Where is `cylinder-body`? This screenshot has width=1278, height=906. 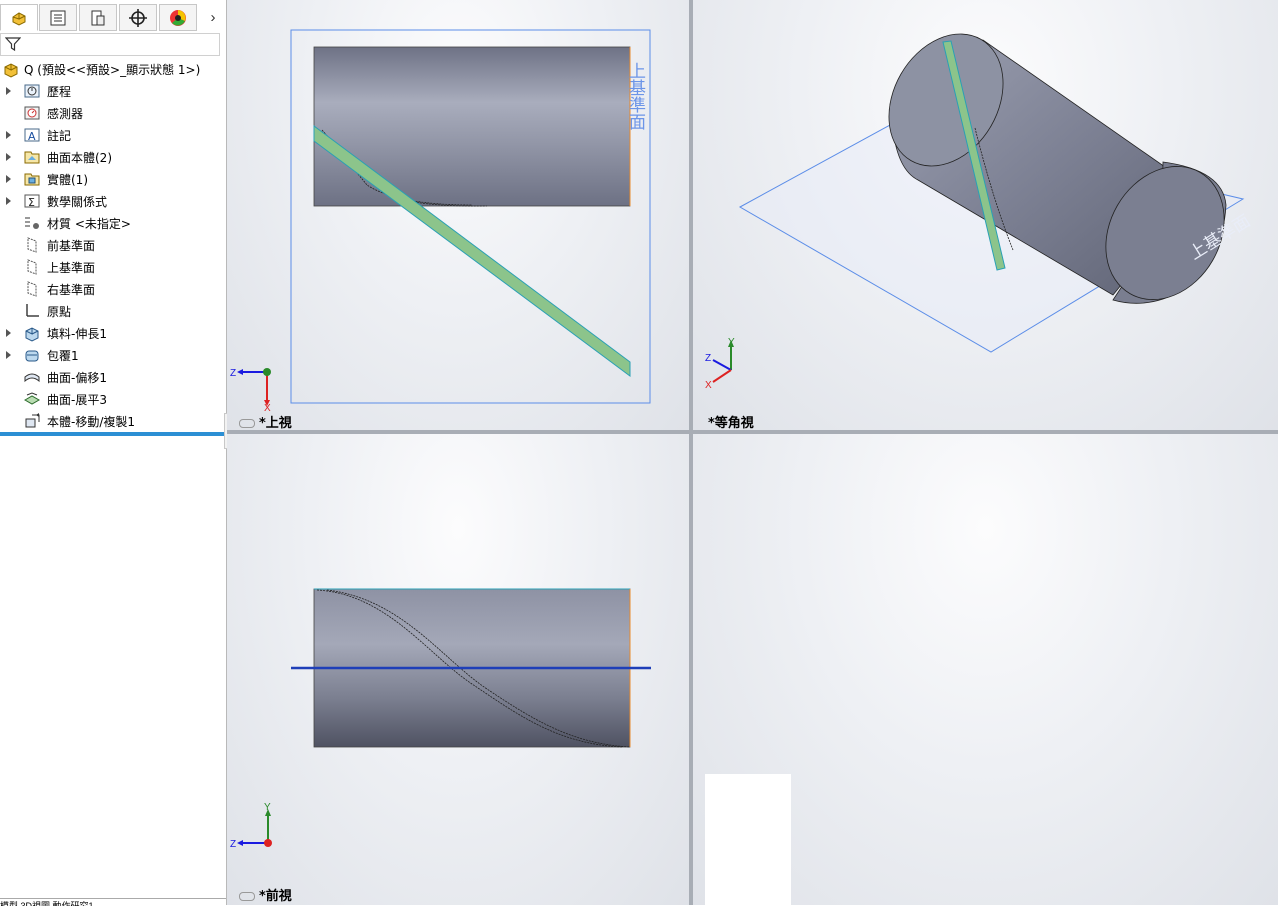 cylinder-body is located at coordinates (472, 126).